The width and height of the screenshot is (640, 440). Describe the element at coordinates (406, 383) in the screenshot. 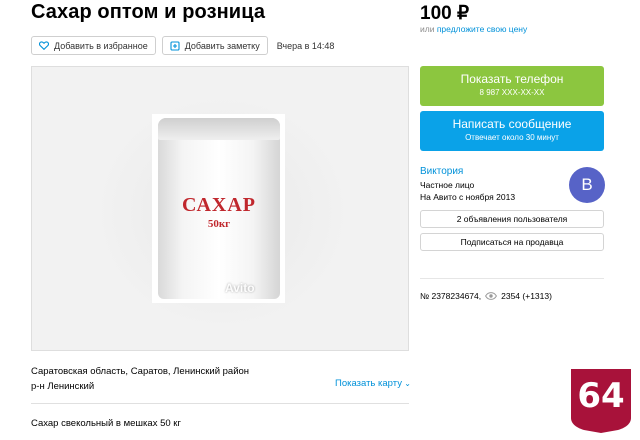

I see `chevron-down-icon: ⌄` at that location.